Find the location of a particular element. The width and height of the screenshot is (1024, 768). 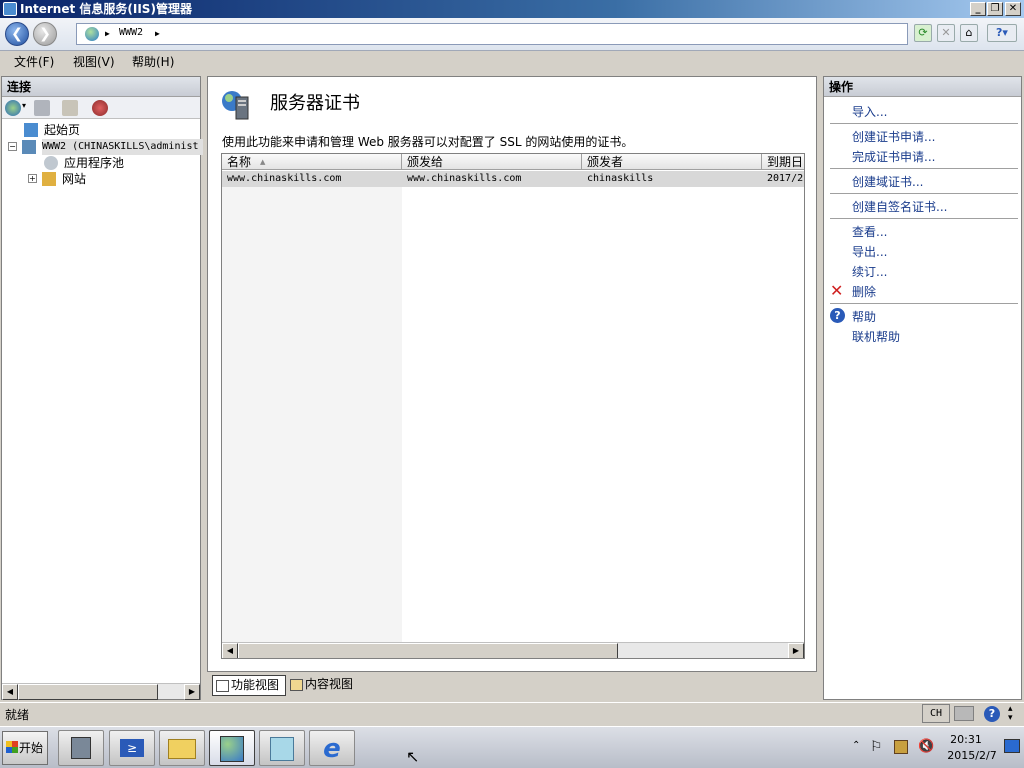

table-horizontal-scrollbar: ◀ ▶ is located at coordinates (513, 650).